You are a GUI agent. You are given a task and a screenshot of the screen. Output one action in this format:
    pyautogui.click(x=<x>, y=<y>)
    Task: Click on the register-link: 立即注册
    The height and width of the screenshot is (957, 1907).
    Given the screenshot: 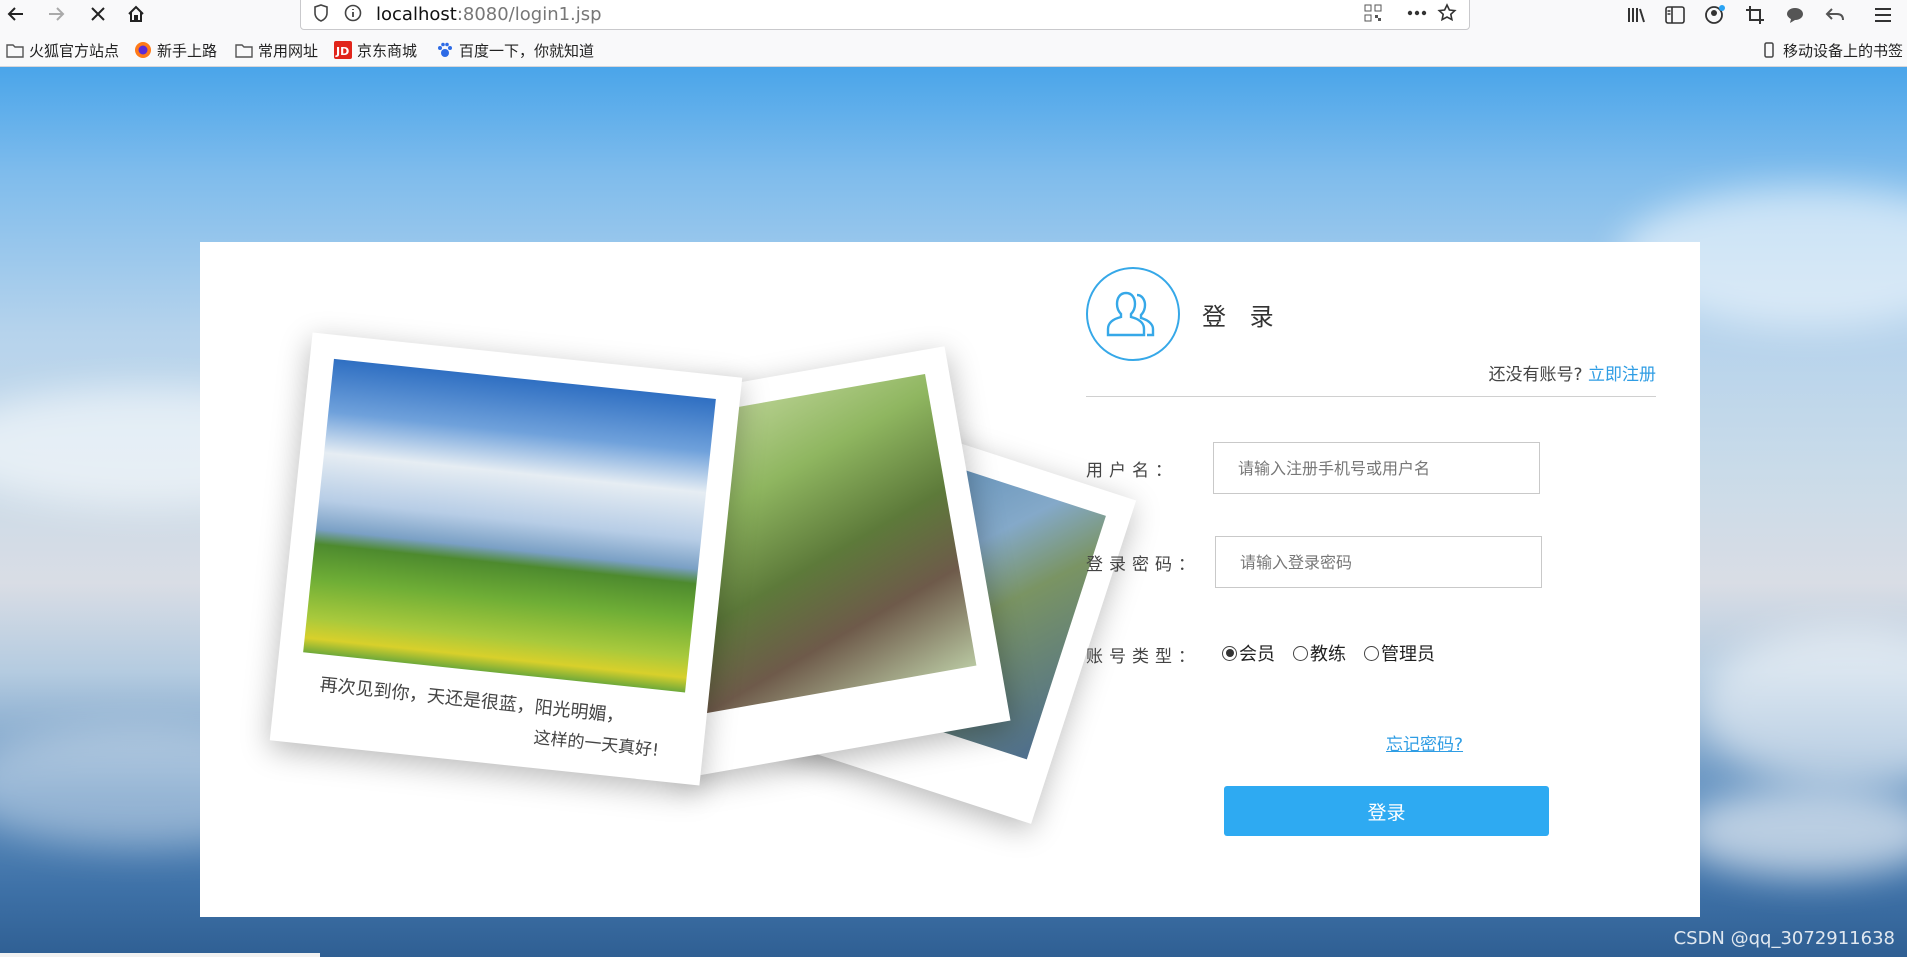 What is the action you would take?
    pyautogui.click(x=1622, y=375)
    